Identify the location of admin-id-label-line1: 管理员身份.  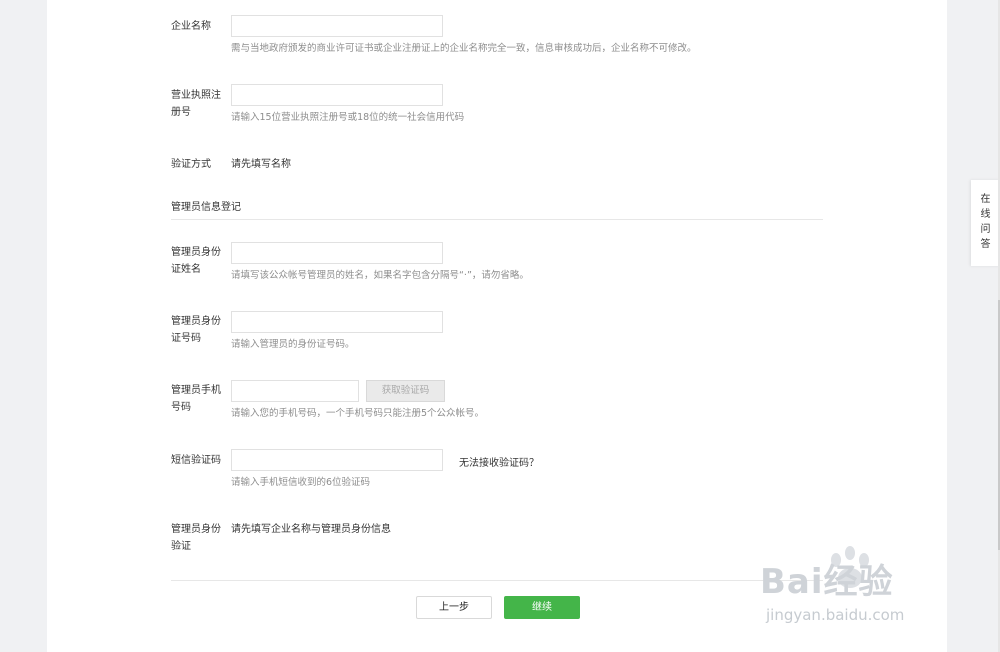
(196, 321).